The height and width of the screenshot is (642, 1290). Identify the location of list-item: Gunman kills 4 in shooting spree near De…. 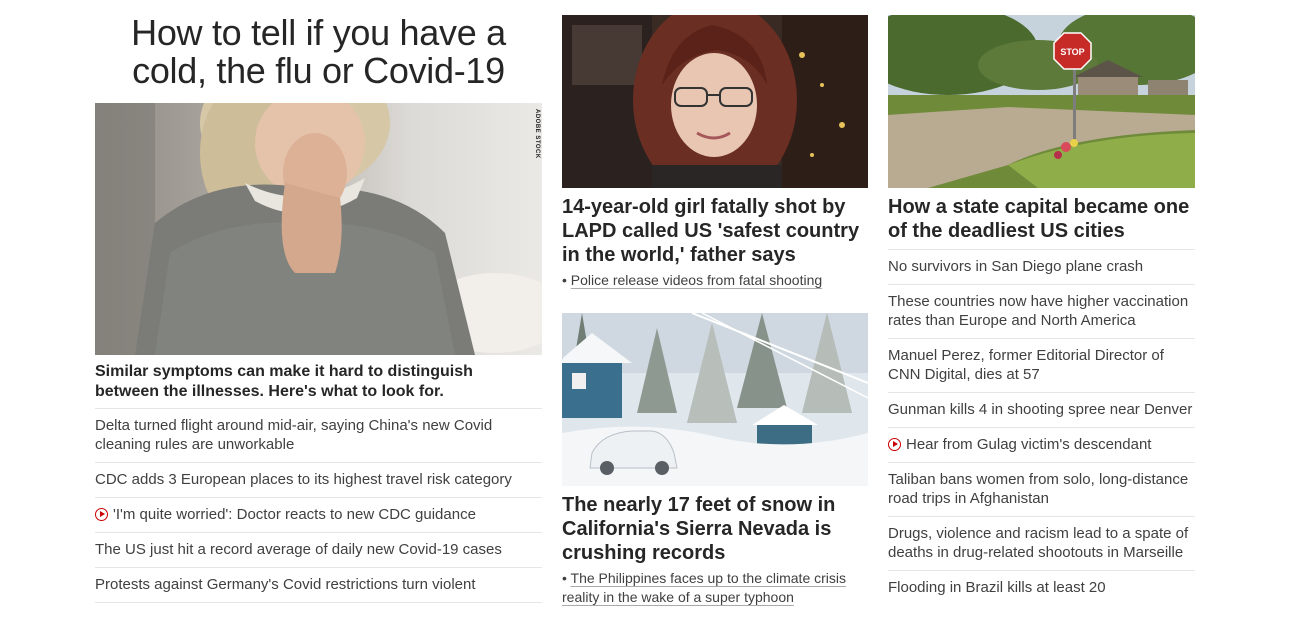
(1041, 409).